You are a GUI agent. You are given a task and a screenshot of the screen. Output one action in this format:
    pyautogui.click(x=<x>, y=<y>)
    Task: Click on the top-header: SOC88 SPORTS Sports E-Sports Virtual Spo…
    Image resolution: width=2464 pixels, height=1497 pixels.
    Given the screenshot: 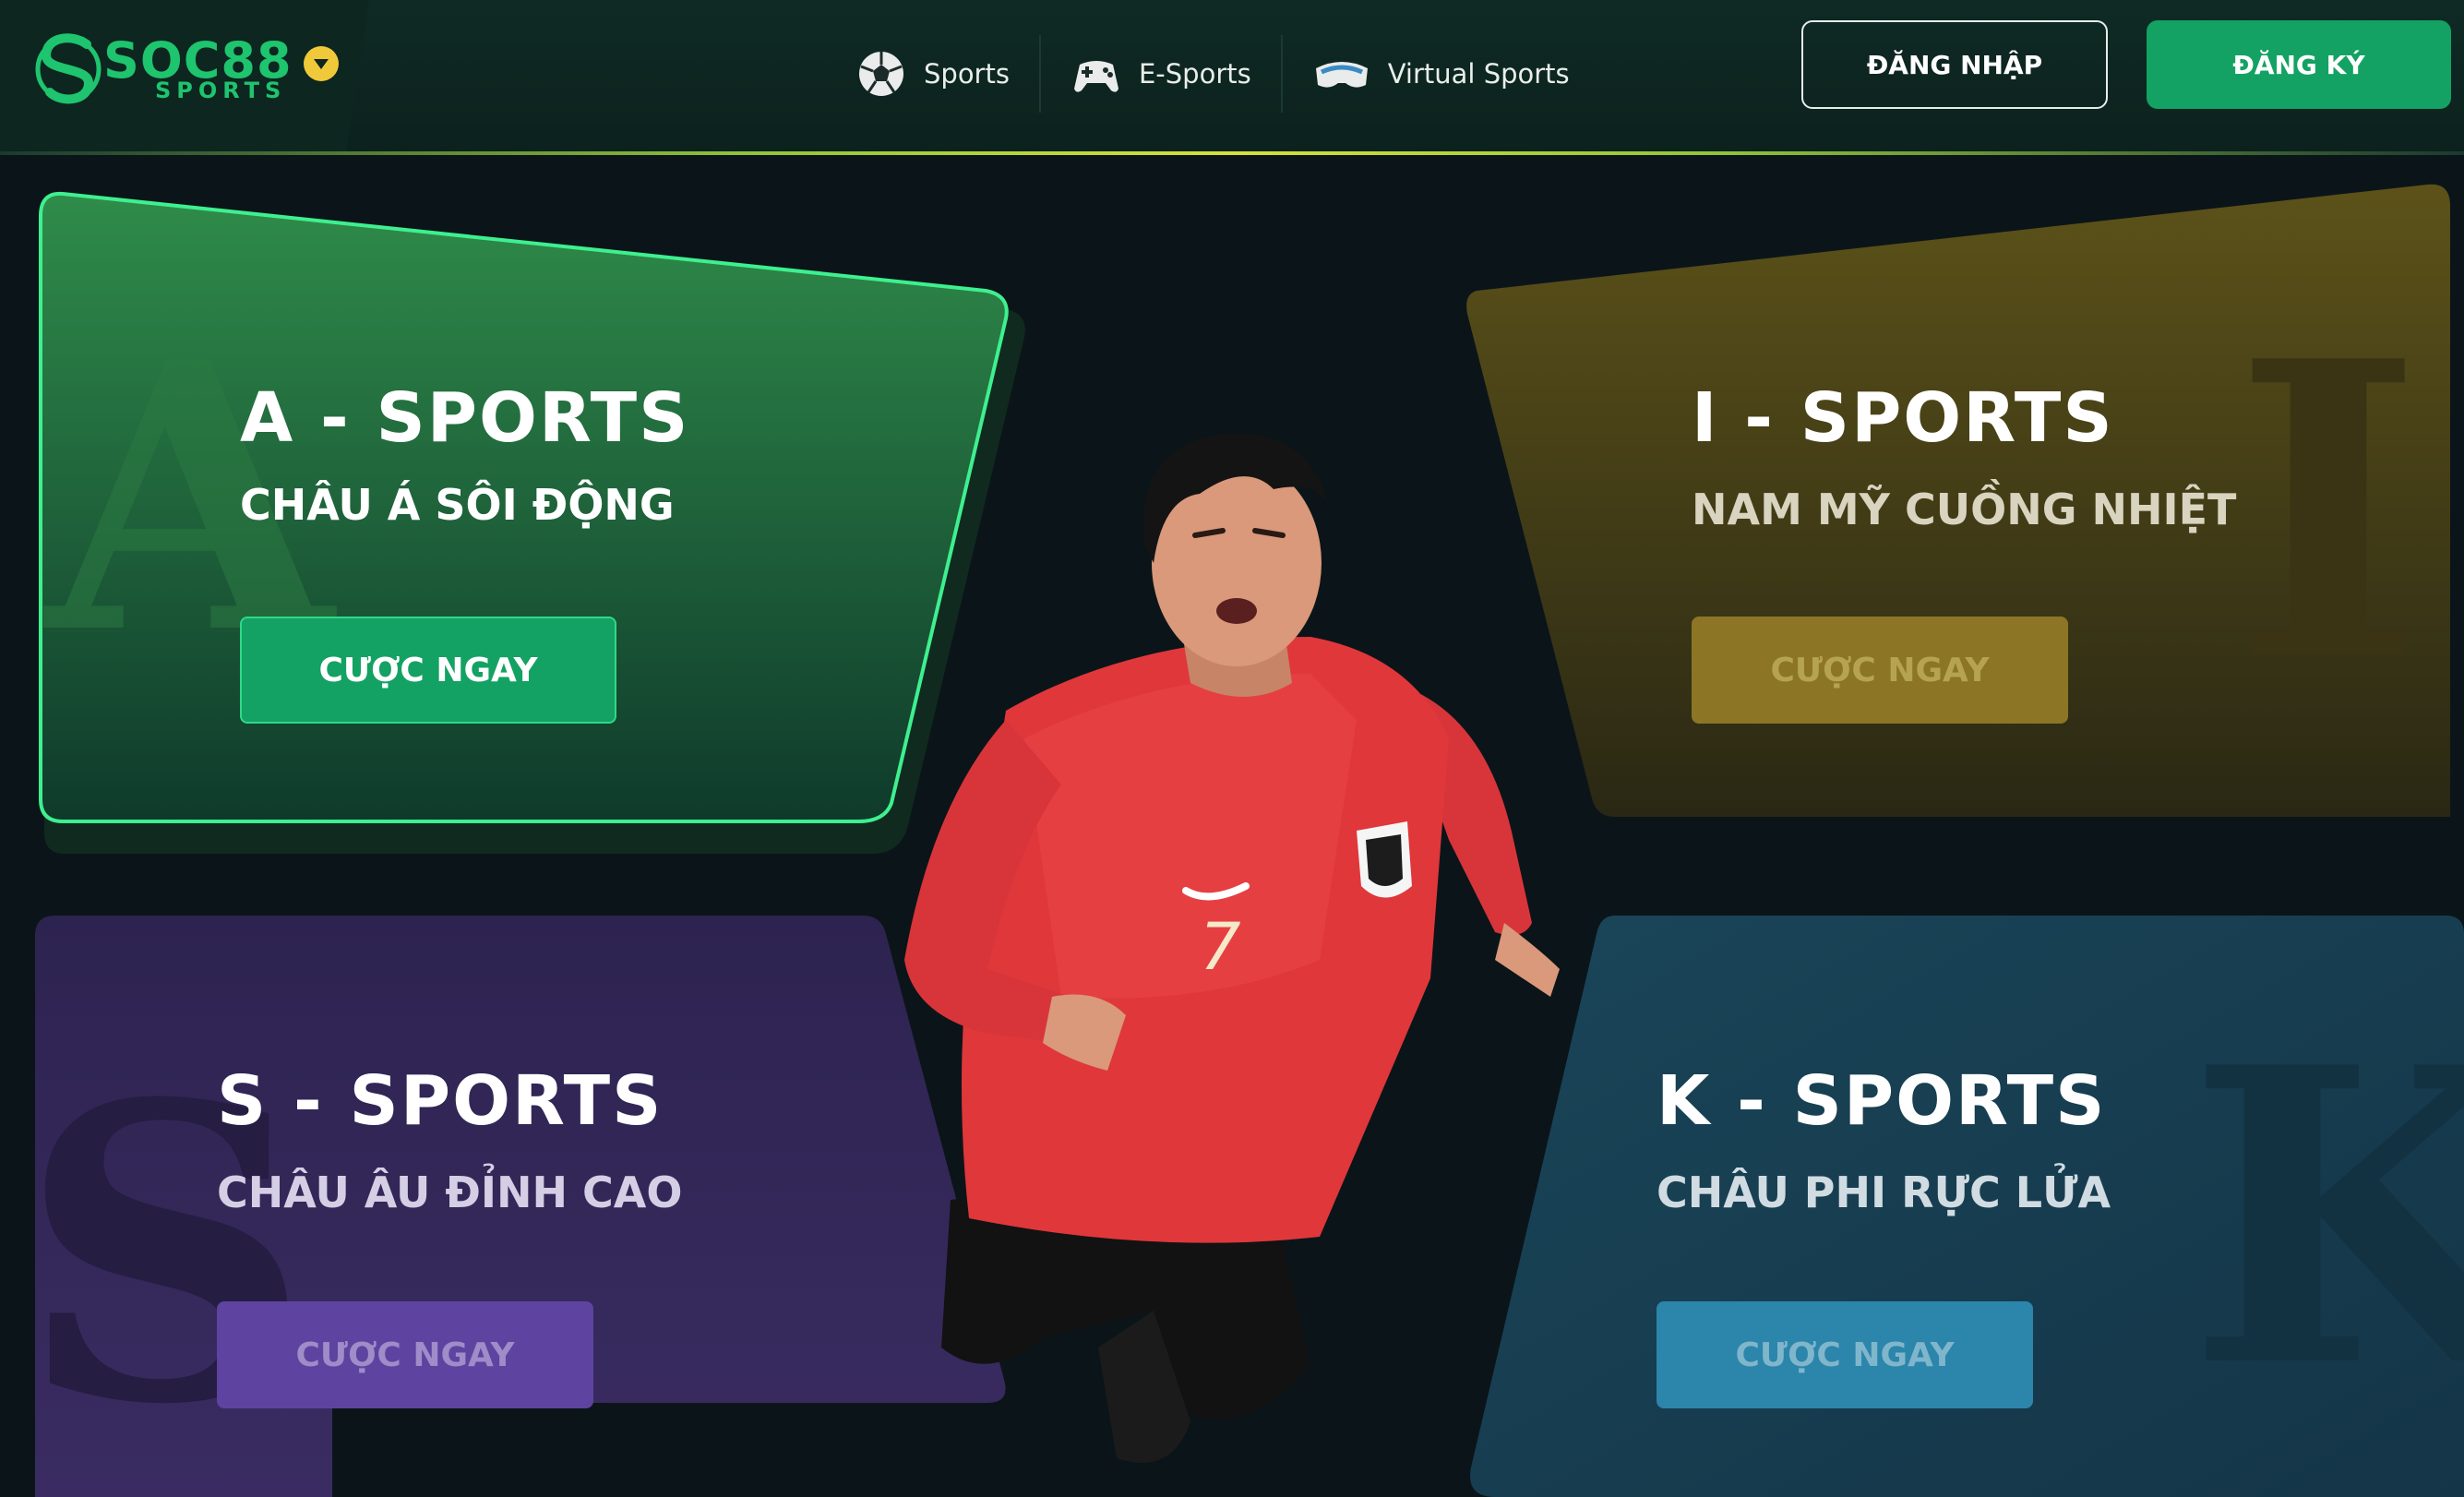 What is the action you would take?
    pyautogui.click(x=1232, y=77)
    